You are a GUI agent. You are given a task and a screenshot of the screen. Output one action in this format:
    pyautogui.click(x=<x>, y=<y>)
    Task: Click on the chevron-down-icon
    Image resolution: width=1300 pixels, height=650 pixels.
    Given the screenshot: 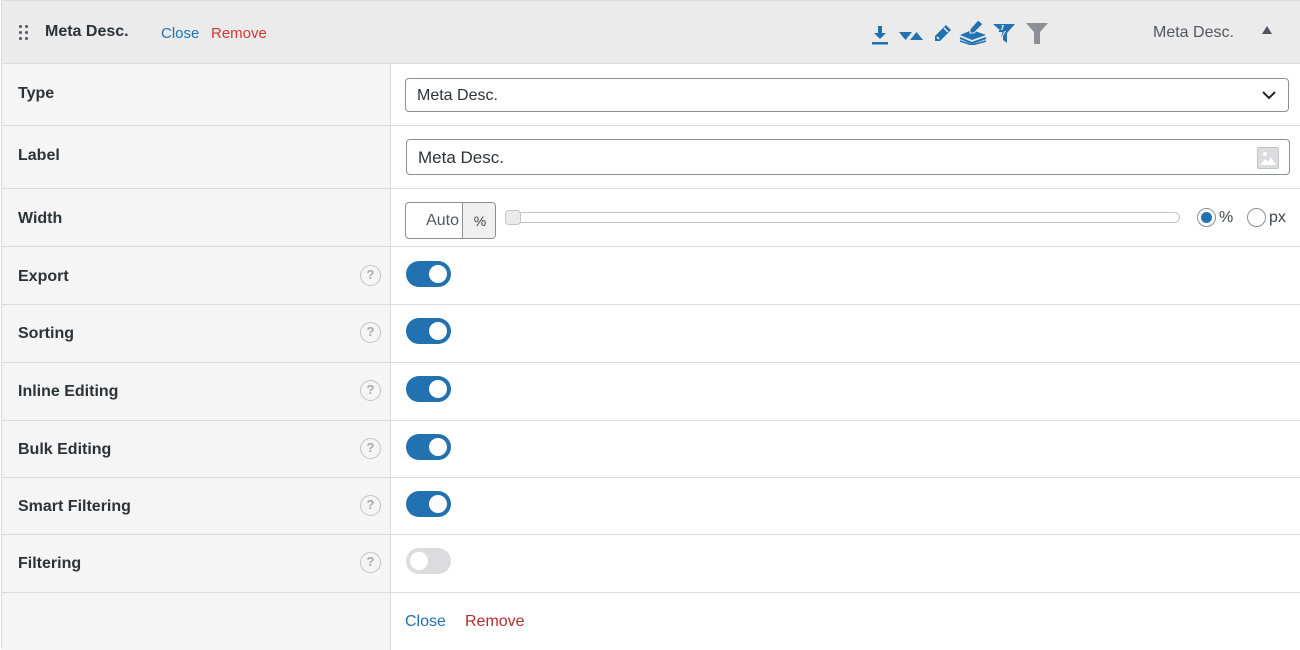 What is the action you would take?
    pyautogui.click(x=1269, y=95)
    